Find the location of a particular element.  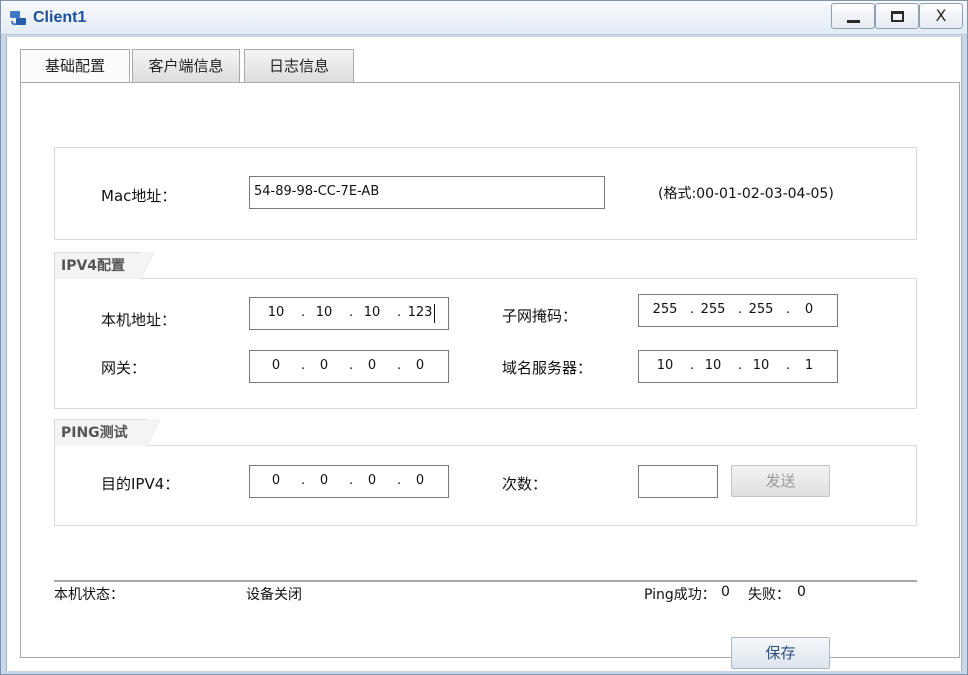

tab-log-info: 日志信息 is located at coordinates (299, 66).